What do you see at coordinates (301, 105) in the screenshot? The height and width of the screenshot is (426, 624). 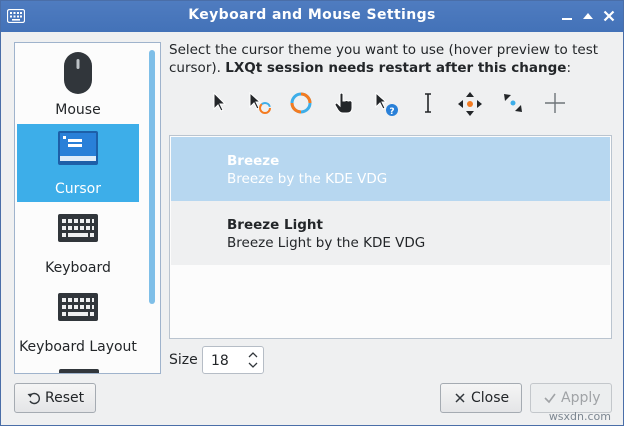 I see `wait-cursor-icon` at bounding box center [301, 105].